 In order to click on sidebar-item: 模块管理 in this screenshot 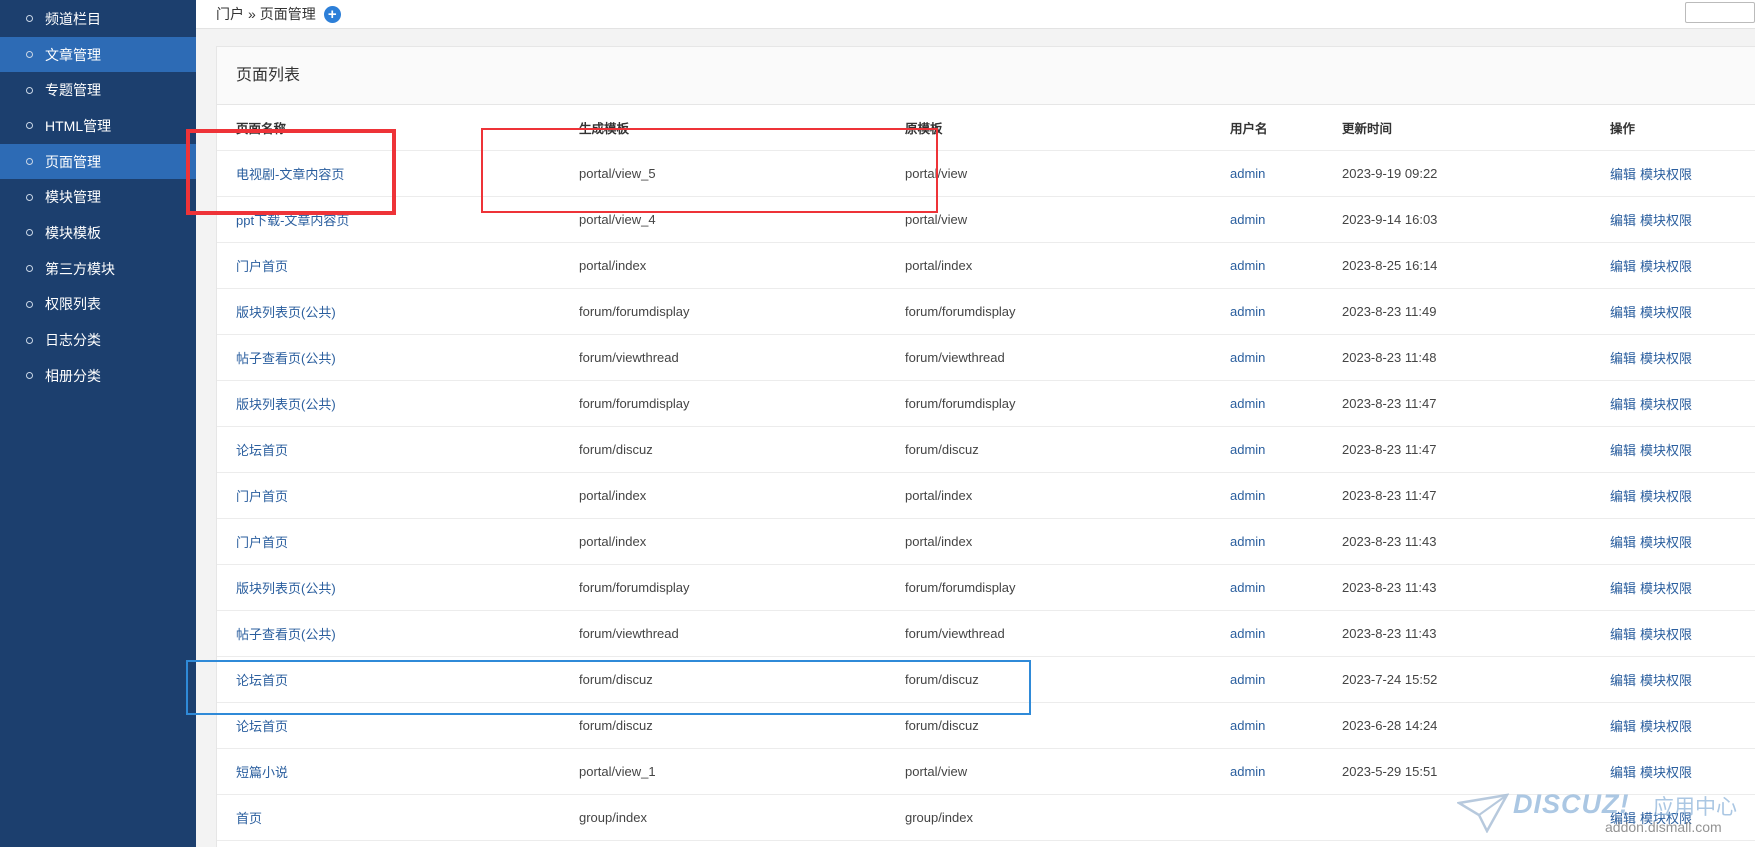, I will do `click(98, 197)`.